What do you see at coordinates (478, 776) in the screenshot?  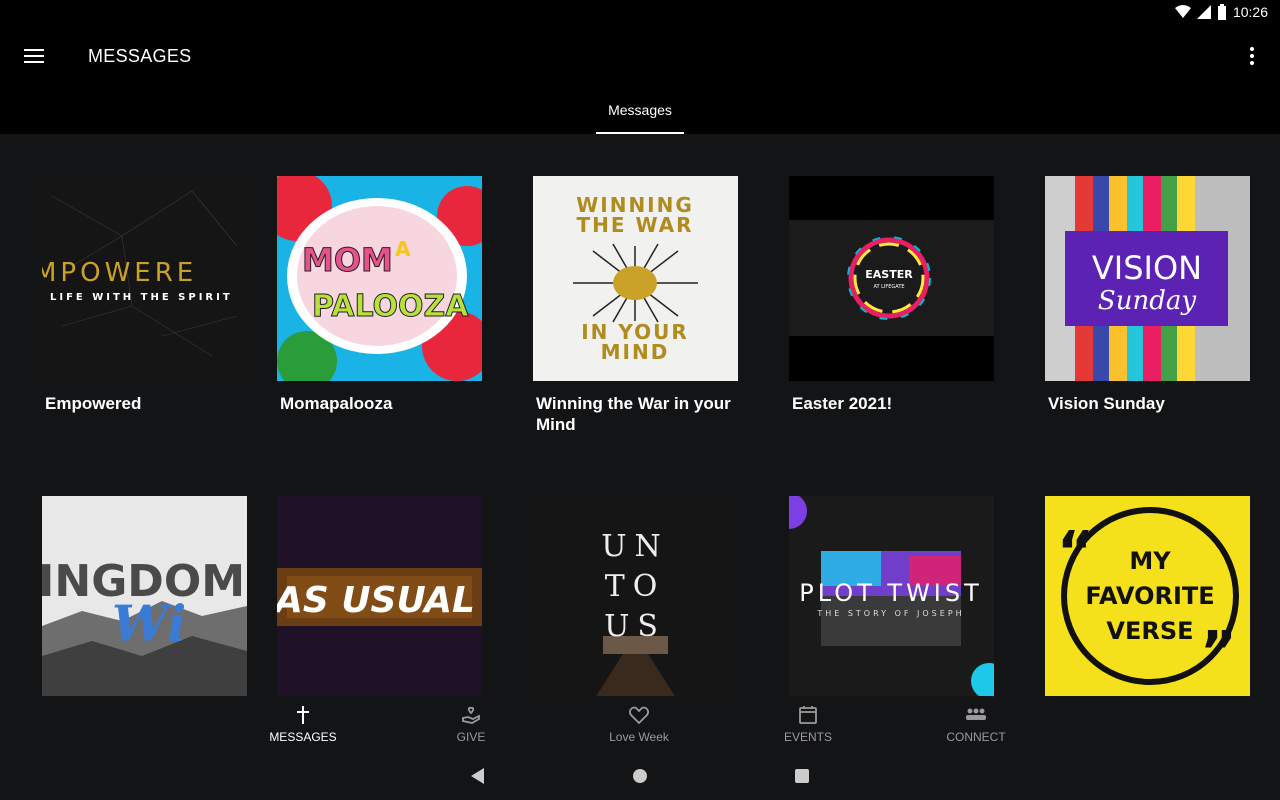 I see `back-icon` at bounding box center [478, 776].